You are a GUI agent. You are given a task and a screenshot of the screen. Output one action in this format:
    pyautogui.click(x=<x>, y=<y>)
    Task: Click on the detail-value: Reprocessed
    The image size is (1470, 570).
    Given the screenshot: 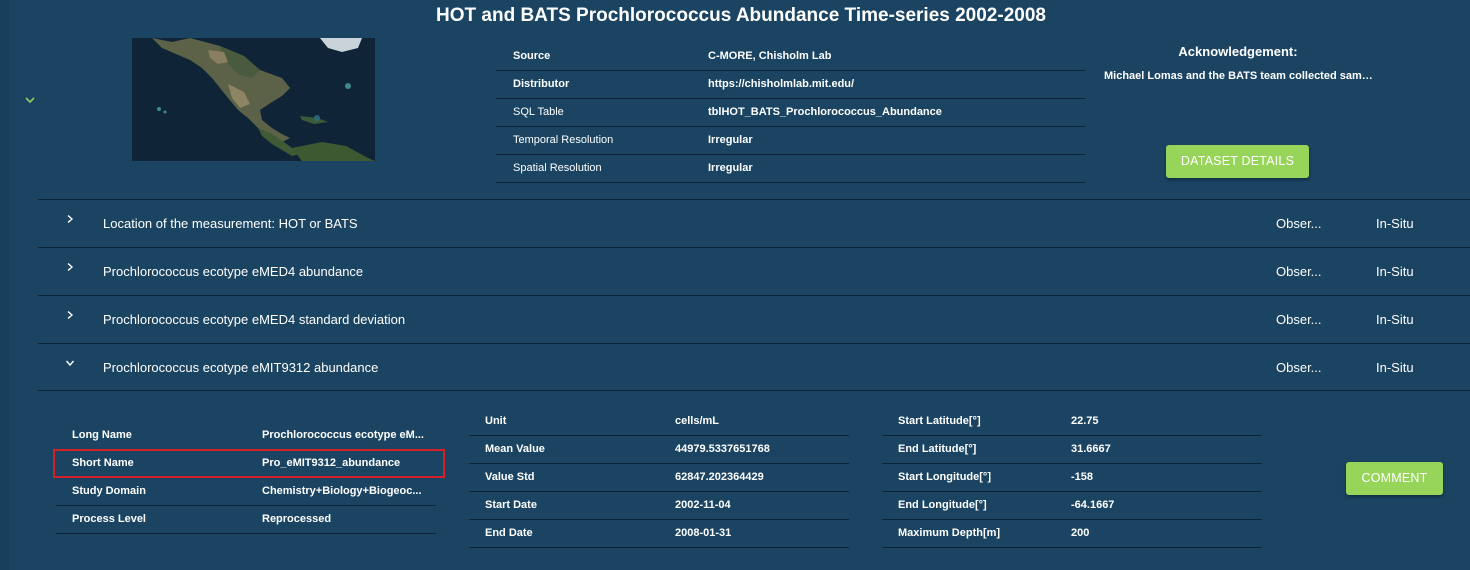 What is the action you would take?
    pyautogui.click(x=349, y=519)
    